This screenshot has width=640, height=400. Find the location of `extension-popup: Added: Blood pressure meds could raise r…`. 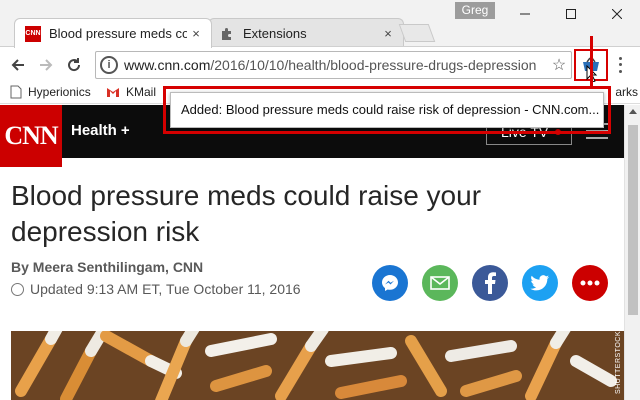

extension-popup: Added: Blood pressure meds could raise r… is located at coordinates (387, 110).